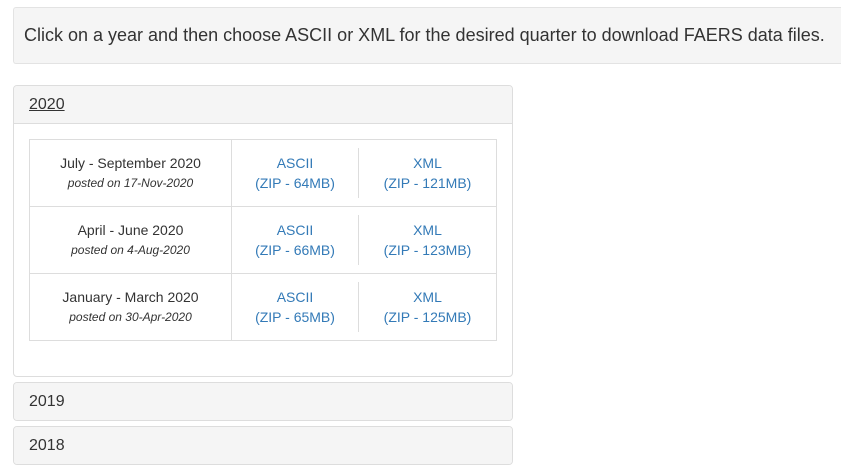  What do you see at coordinates (130, 297) in the screenshot?
I see `quarter-name: January - March 2020` at bounding box center [130, 297].